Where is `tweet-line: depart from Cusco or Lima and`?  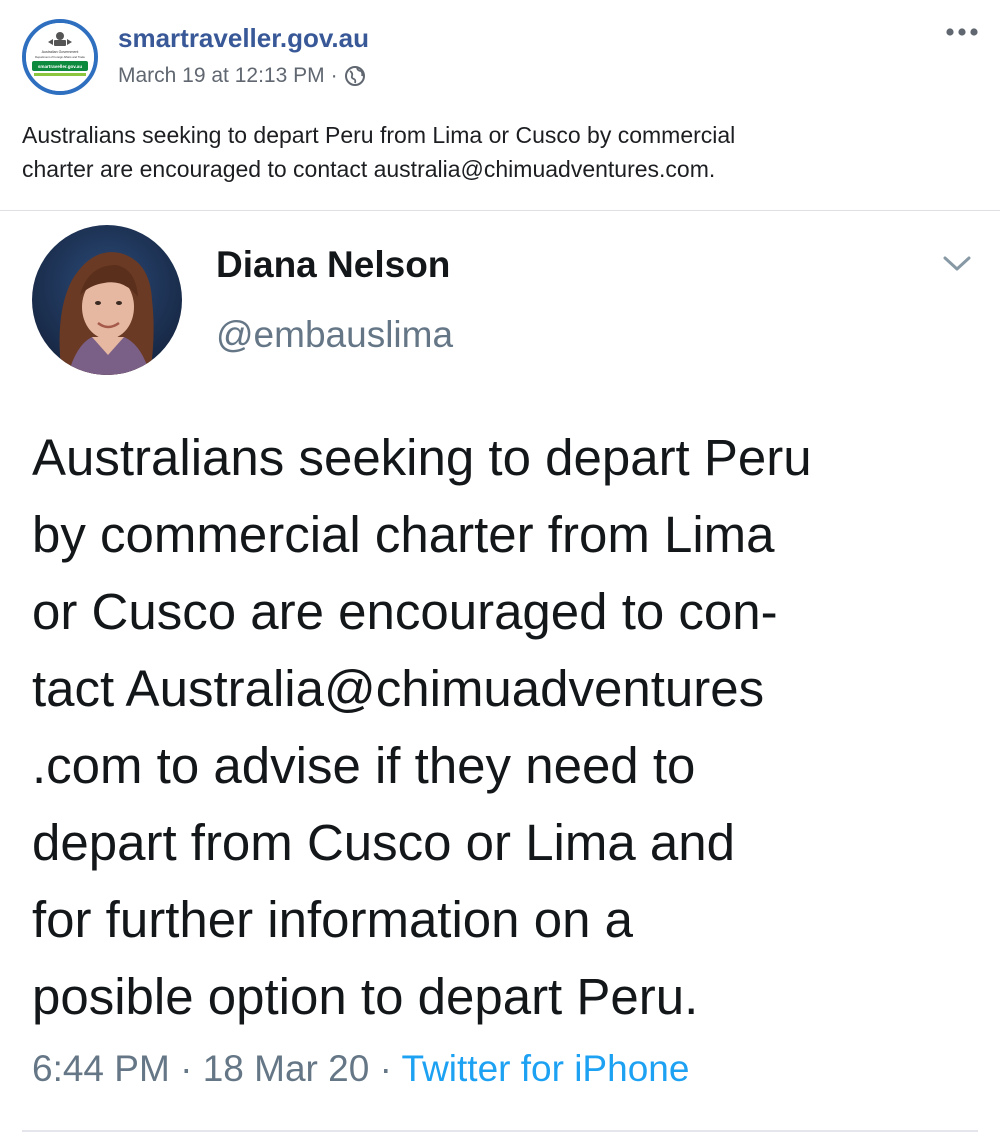 tweet-line: depart from Cusco or Lima and is located at coordinates (383, 842).